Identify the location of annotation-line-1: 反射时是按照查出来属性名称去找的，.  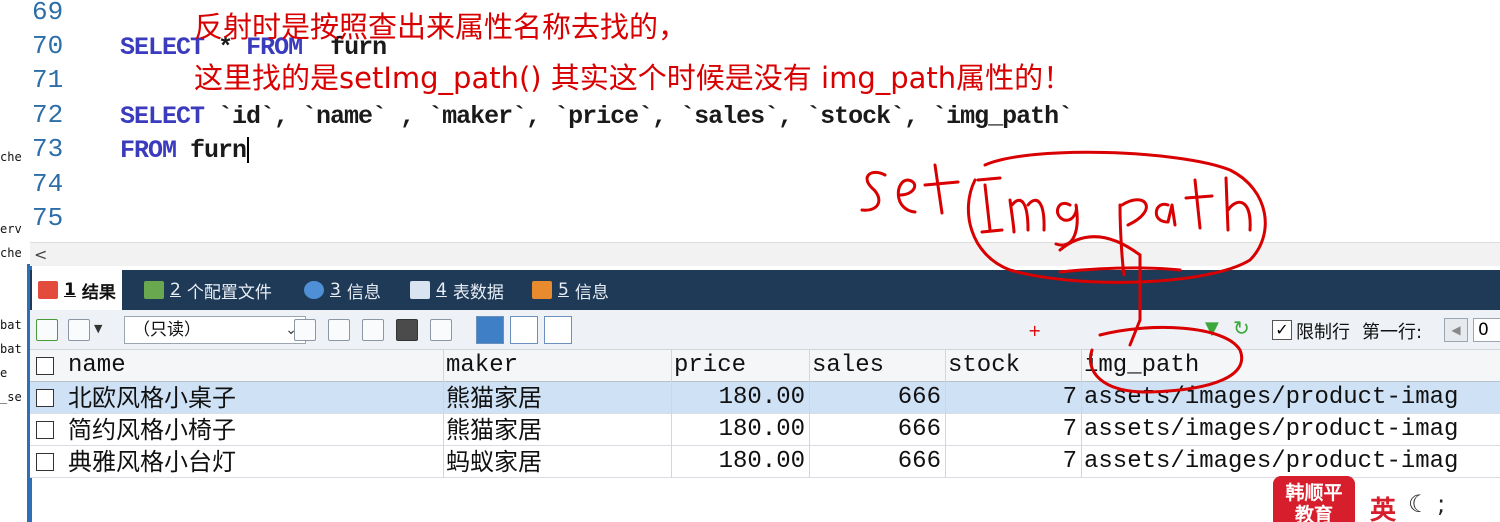
(441, 27).